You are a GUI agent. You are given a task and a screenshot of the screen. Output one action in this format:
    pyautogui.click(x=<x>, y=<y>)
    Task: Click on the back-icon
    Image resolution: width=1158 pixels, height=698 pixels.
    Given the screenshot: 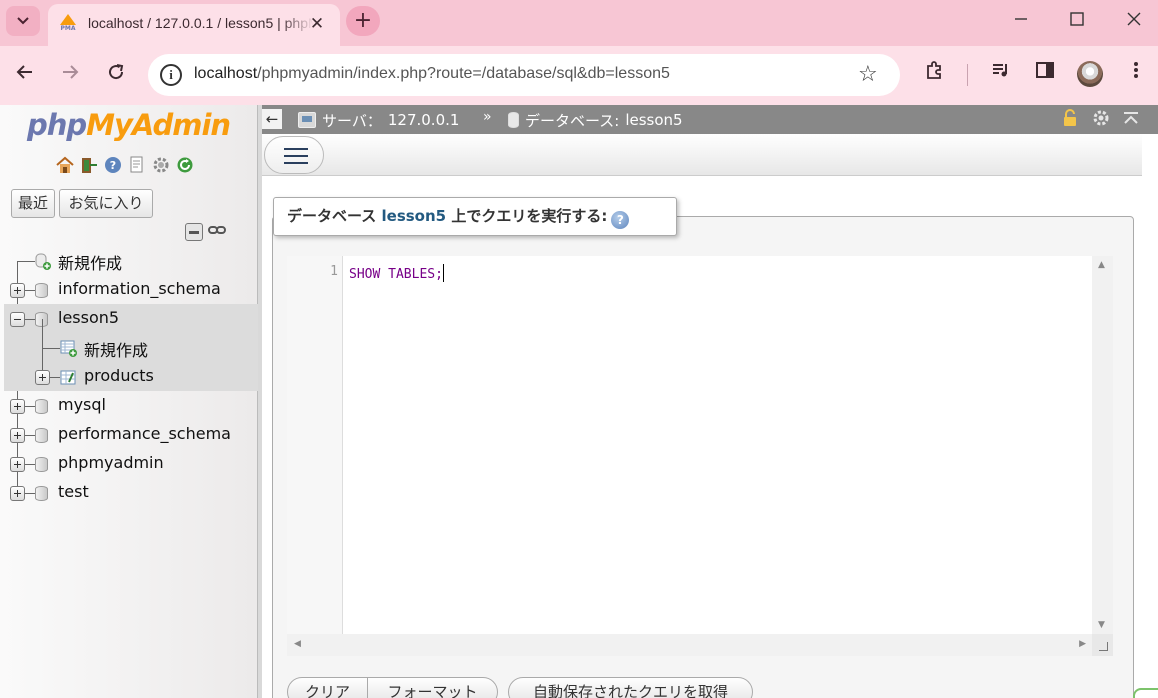 What is the action you would take?
    pyautogui.click(x=25, y=74)
    